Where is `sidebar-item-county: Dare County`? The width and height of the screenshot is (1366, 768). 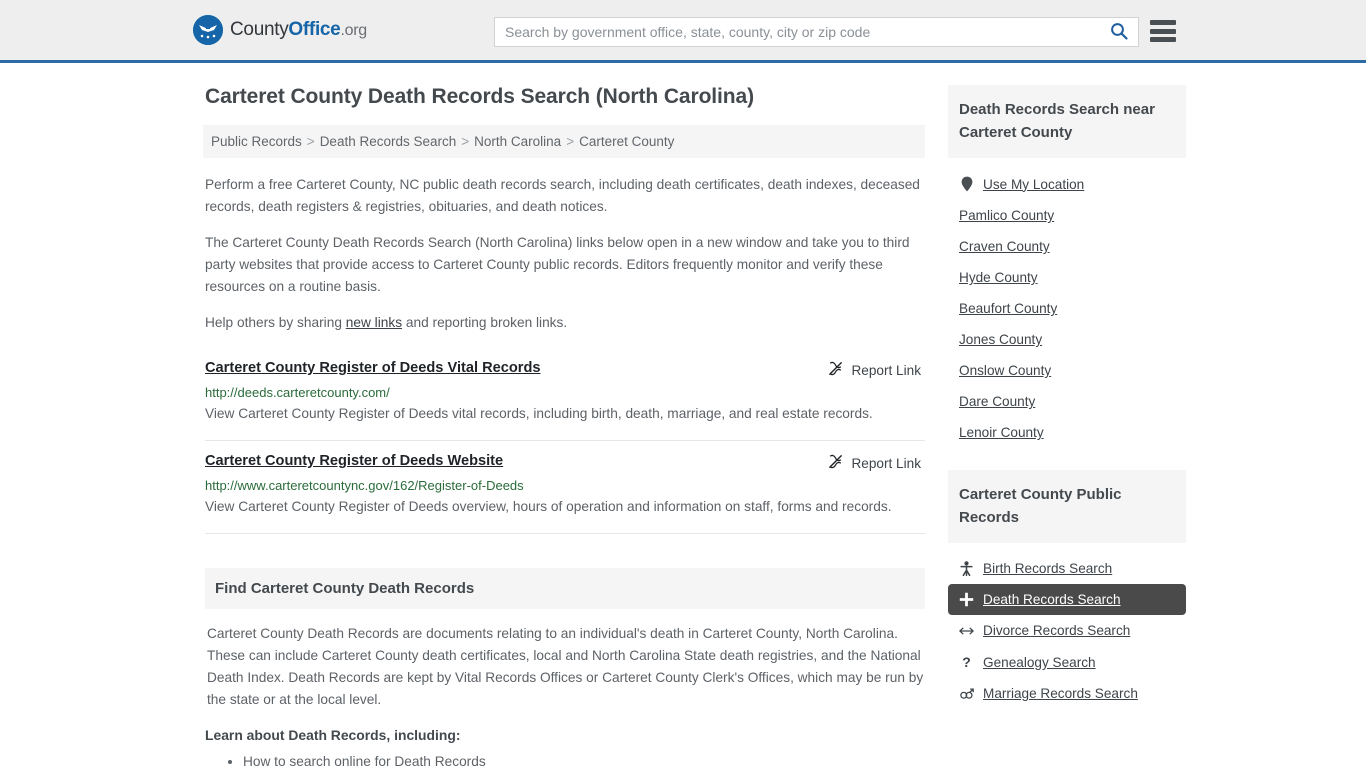 sidebar-item-county: Dare County is located at coordinates (1067, 401).